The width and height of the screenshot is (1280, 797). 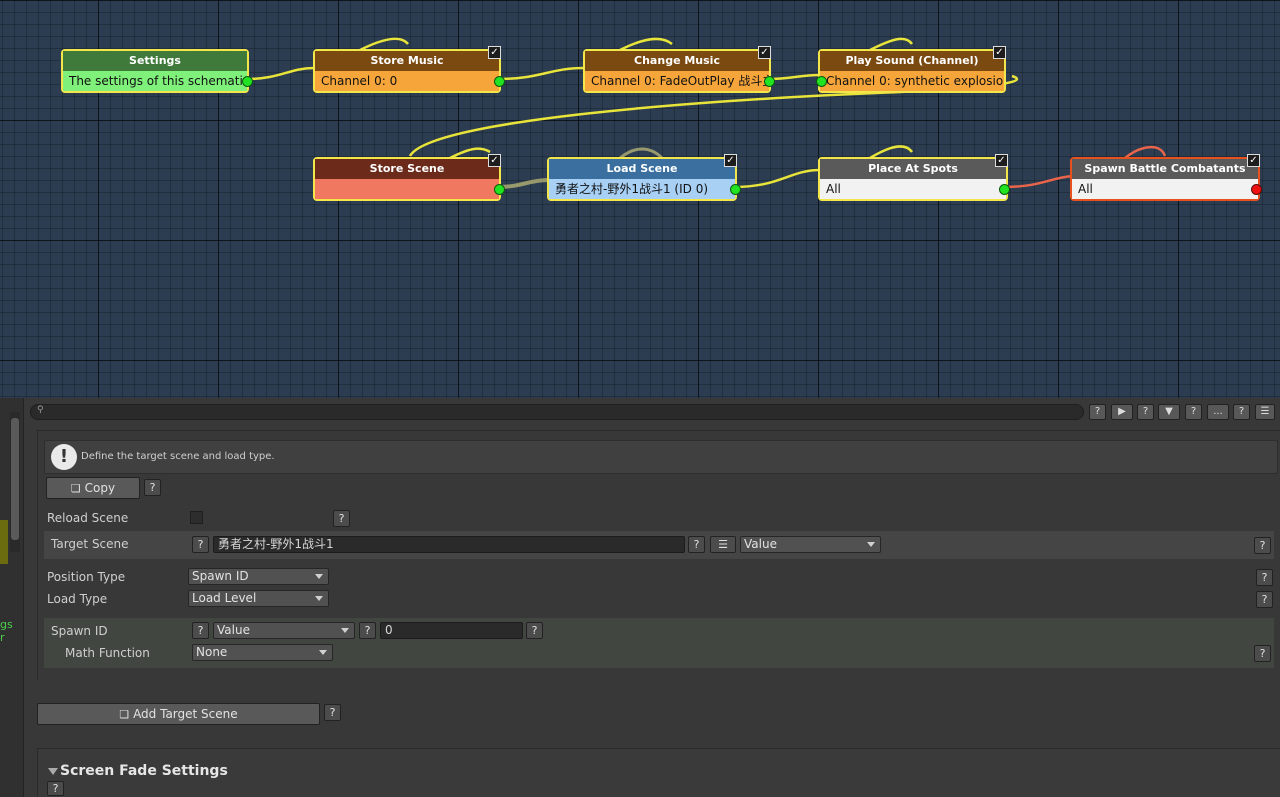 What do you see at coordinates (233, 630) in the screenshot?
I see `spawn-id-type-value: Value` at bounding box center [233, 630].